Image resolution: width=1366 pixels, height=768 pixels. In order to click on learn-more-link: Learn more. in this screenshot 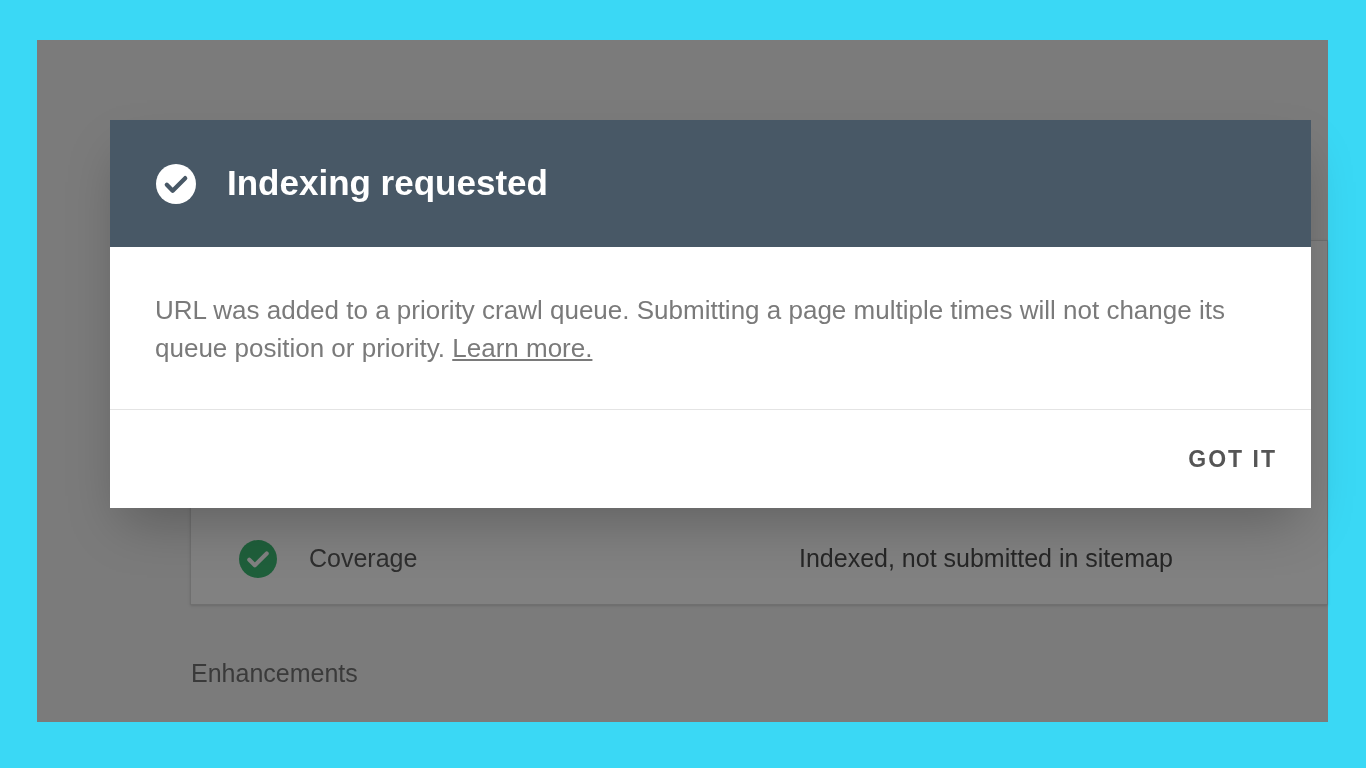, I will do `click(522, 348)`.